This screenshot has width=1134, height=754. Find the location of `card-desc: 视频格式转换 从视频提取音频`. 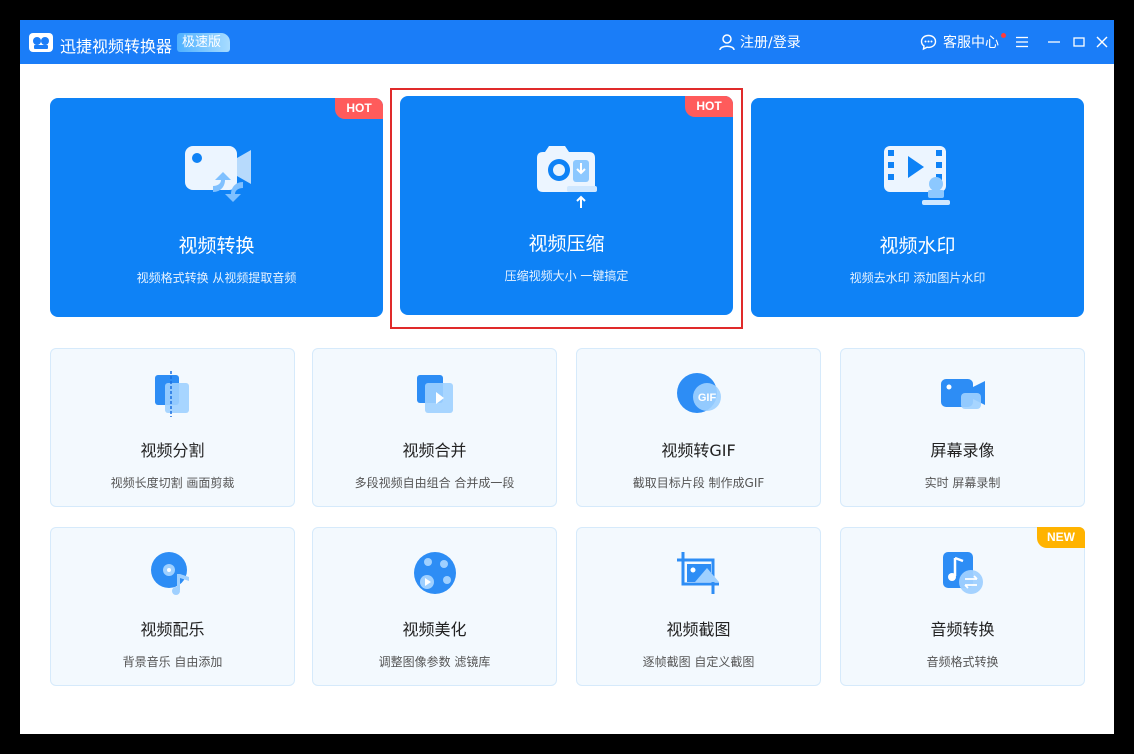

card-desc: 视频格式转换 从视频提取音频 is located at coordinates (216, 278).